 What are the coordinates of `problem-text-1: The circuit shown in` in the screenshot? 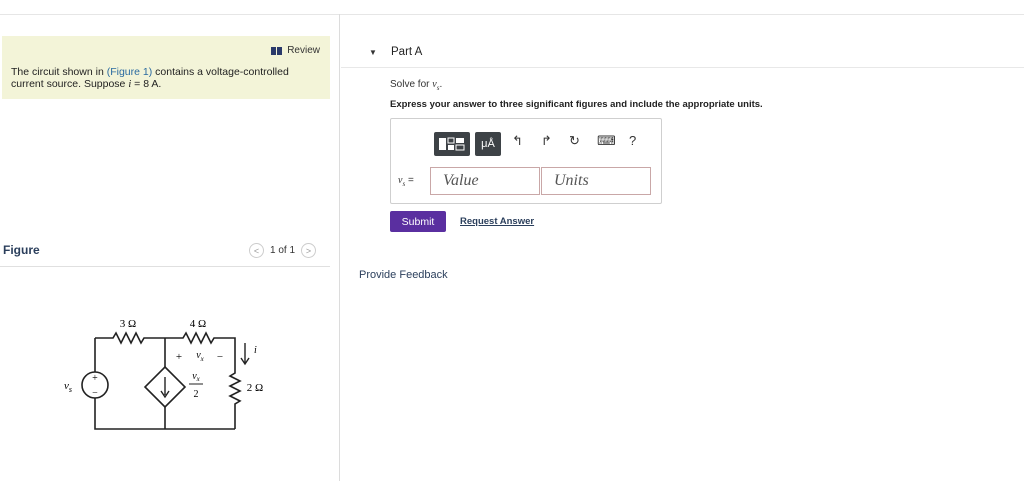 It's located at (59, 72).